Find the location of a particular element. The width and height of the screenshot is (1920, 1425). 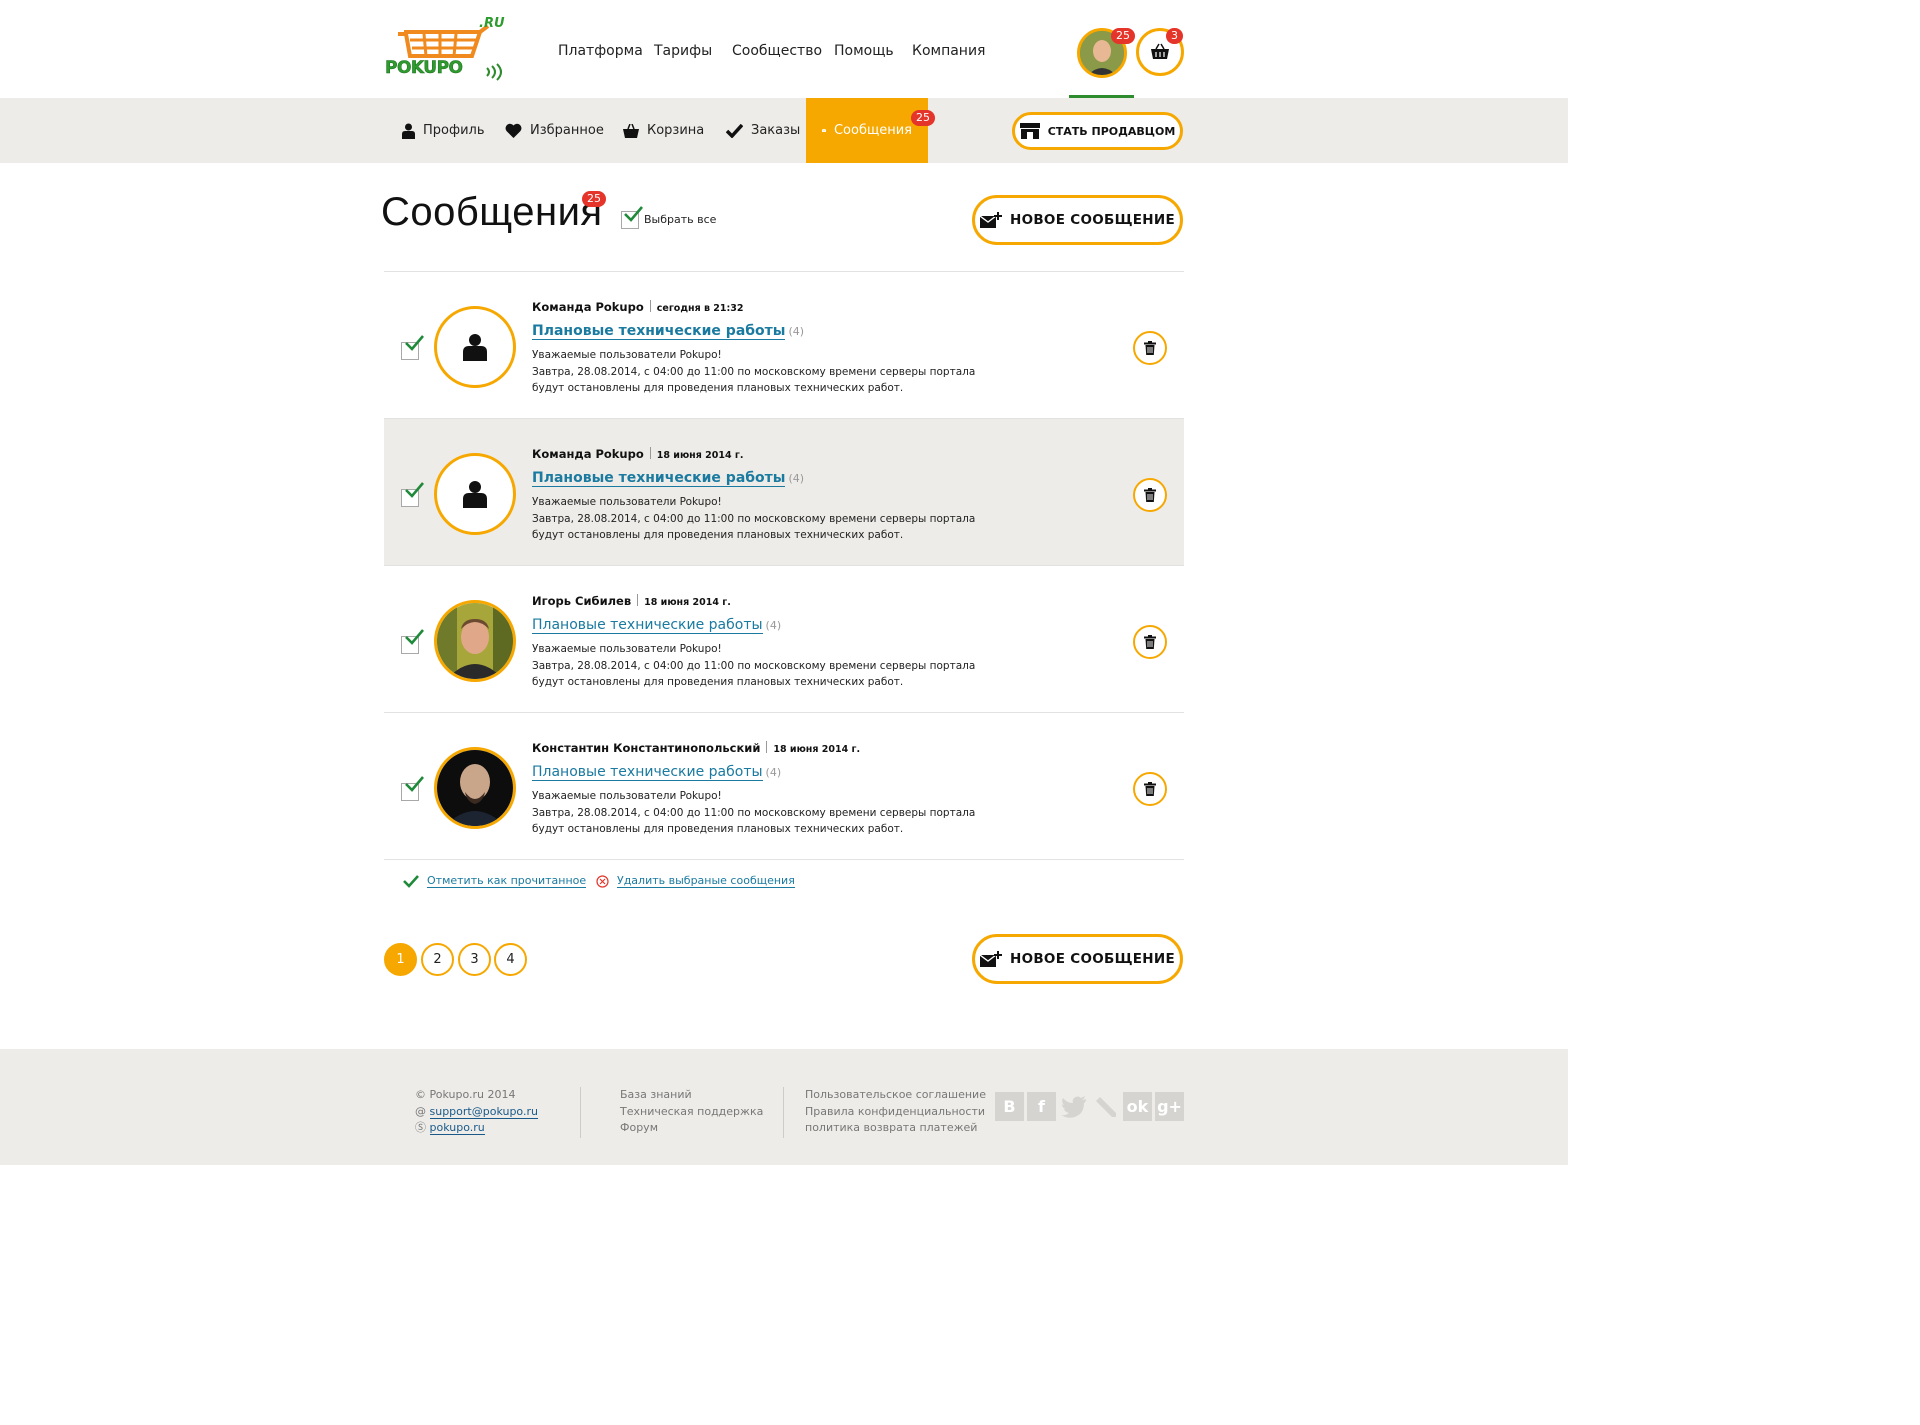

livejournal-icon is located at coordinates (1105, 1106).